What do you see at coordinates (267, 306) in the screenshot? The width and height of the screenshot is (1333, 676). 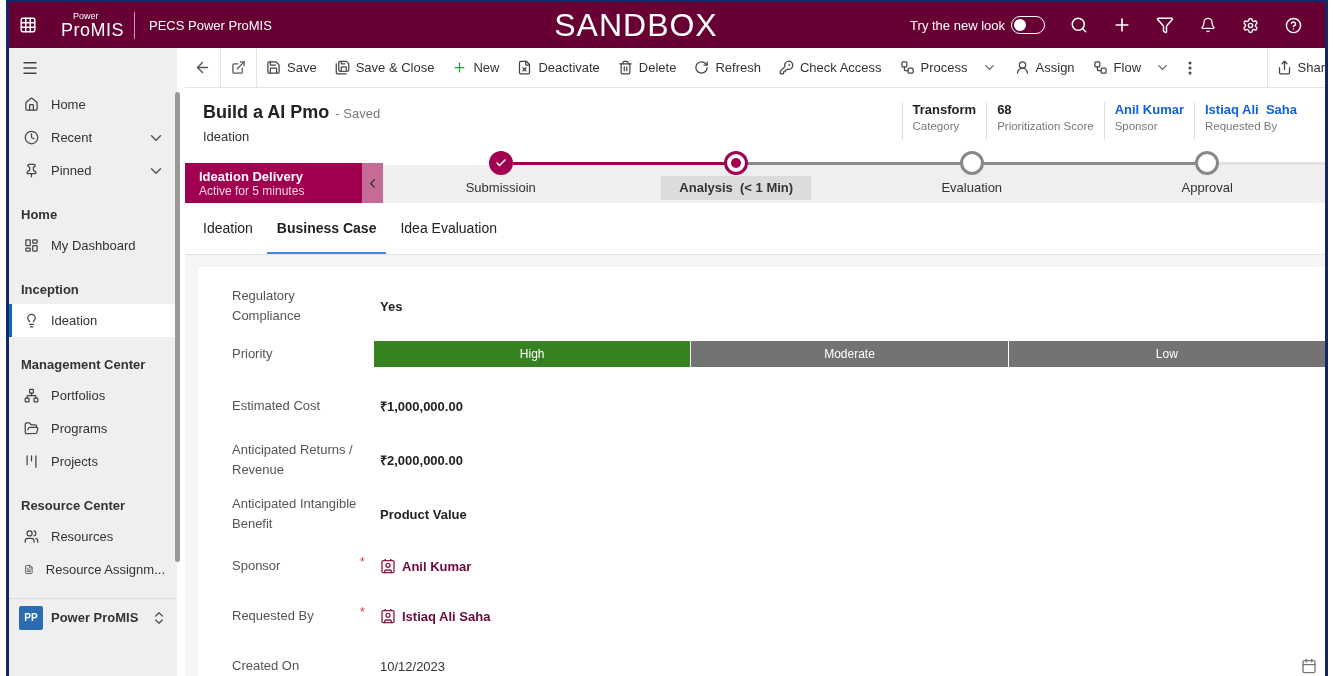 I see `field-label: Regulatory Compliance` at bounding box center [267, 306].